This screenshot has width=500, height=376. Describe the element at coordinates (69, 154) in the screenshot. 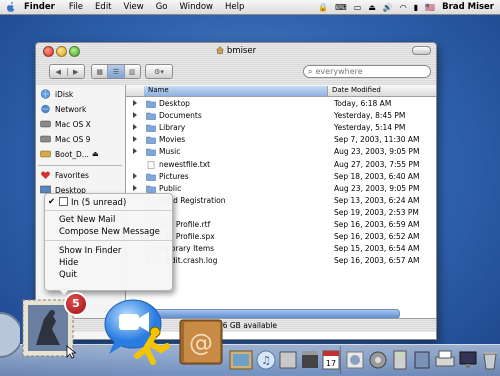

I see `sidebar-item-bootdisk: Boot_D... ⏏` at that location.